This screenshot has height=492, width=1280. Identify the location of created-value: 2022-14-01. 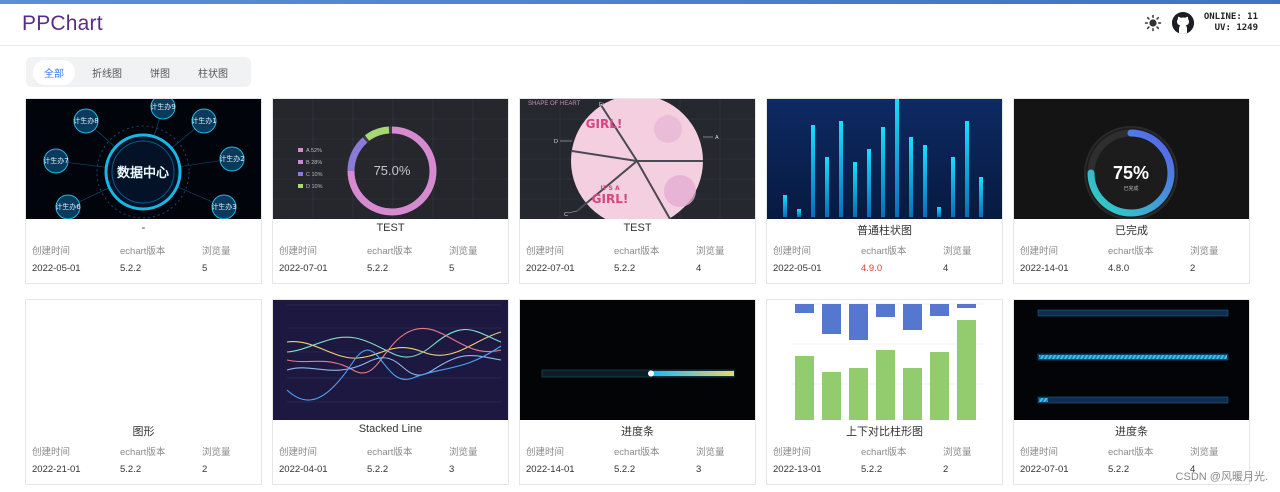
(1044, 268).